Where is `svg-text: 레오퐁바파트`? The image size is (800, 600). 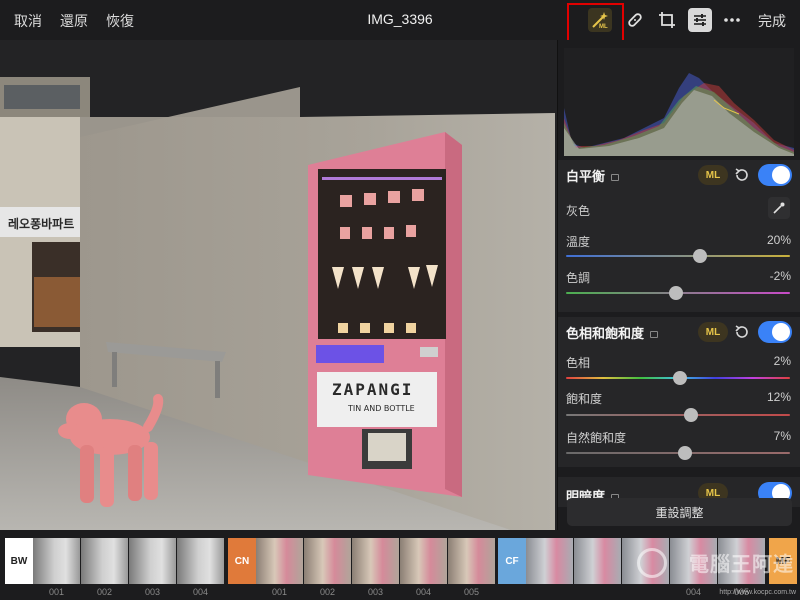 svg-text: 레오퐁바파트 is located at coordinates (41, 223).